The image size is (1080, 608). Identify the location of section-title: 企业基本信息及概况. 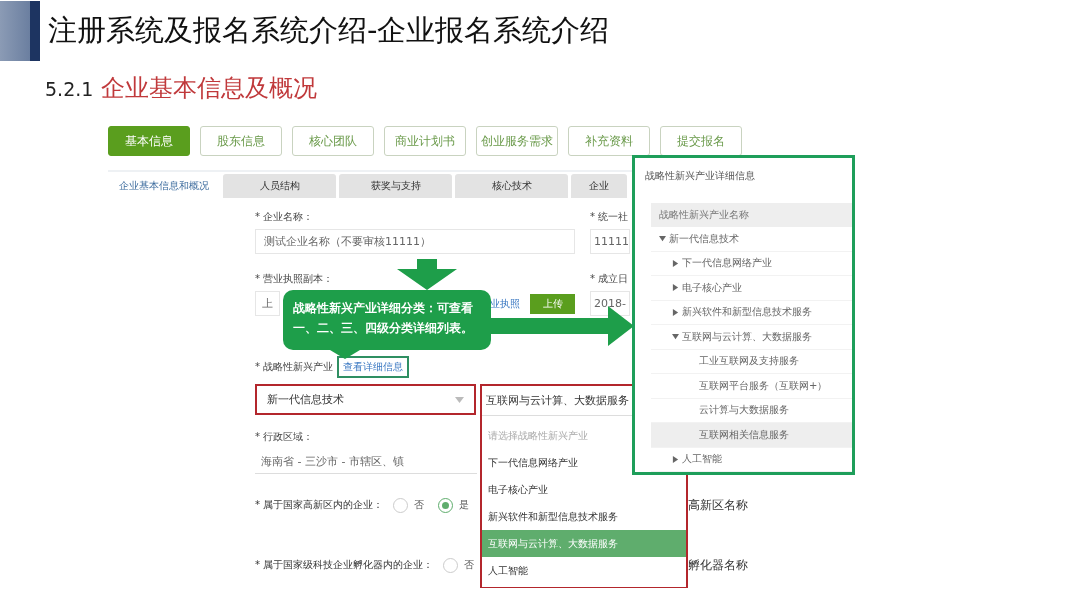
(209, 88).